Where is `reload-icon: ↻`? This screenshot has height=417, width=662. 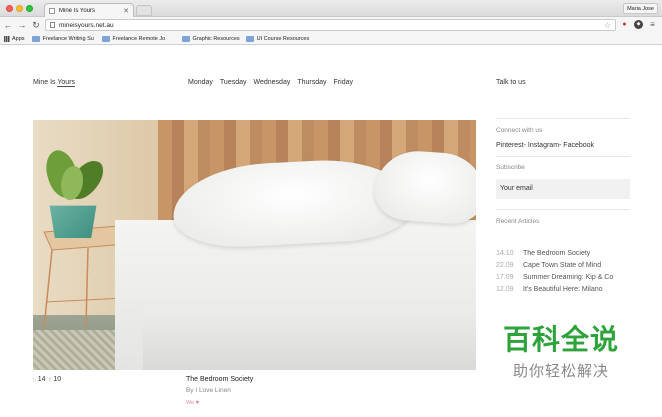
reload-icon: ↻ is located at coordinates (36, 25).